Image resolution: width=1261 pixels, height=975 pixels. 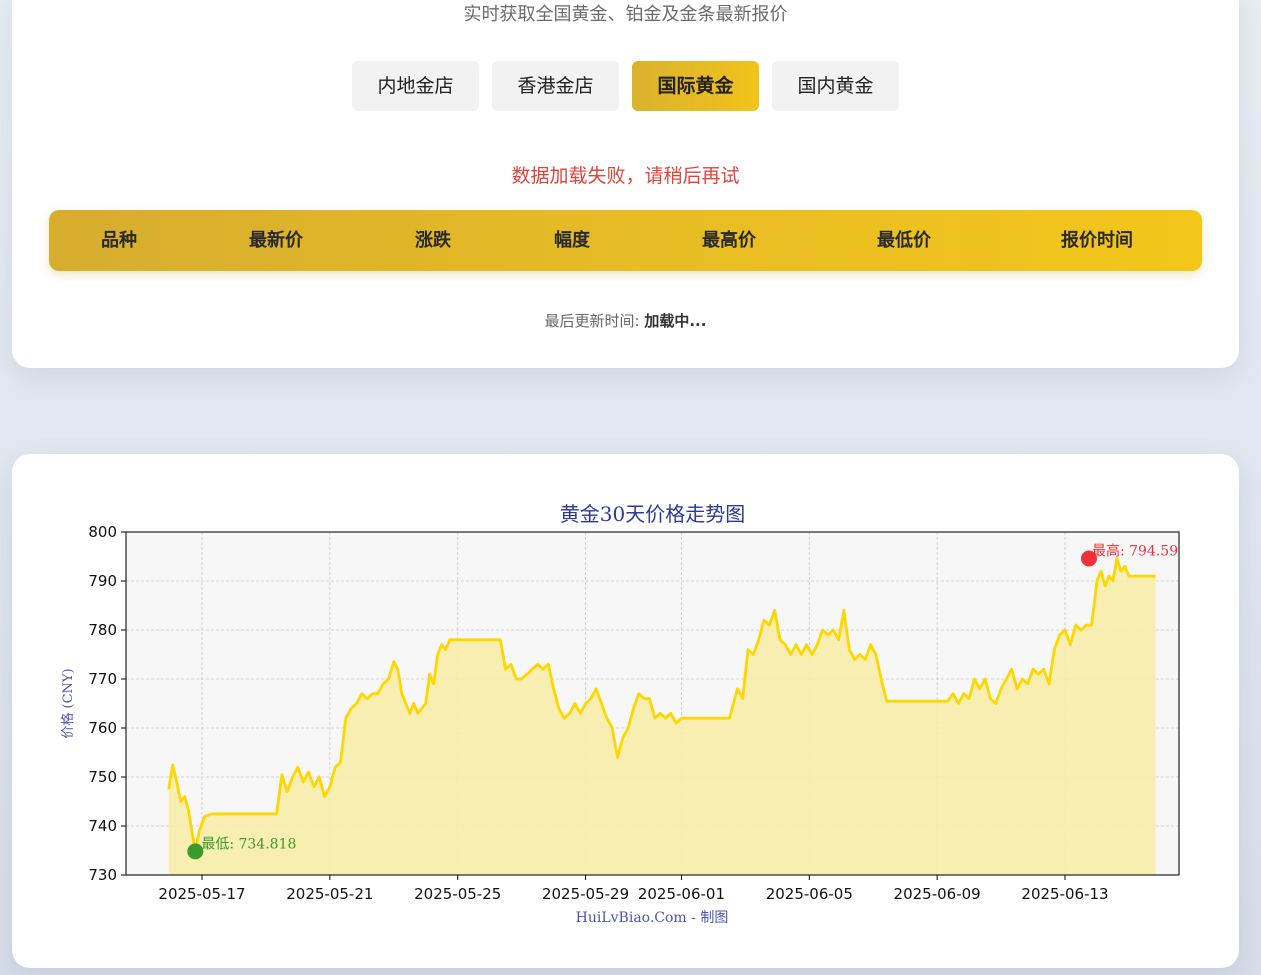 I want to click on x-tick-label: 2025-05-29, so click(x=585, y=894).